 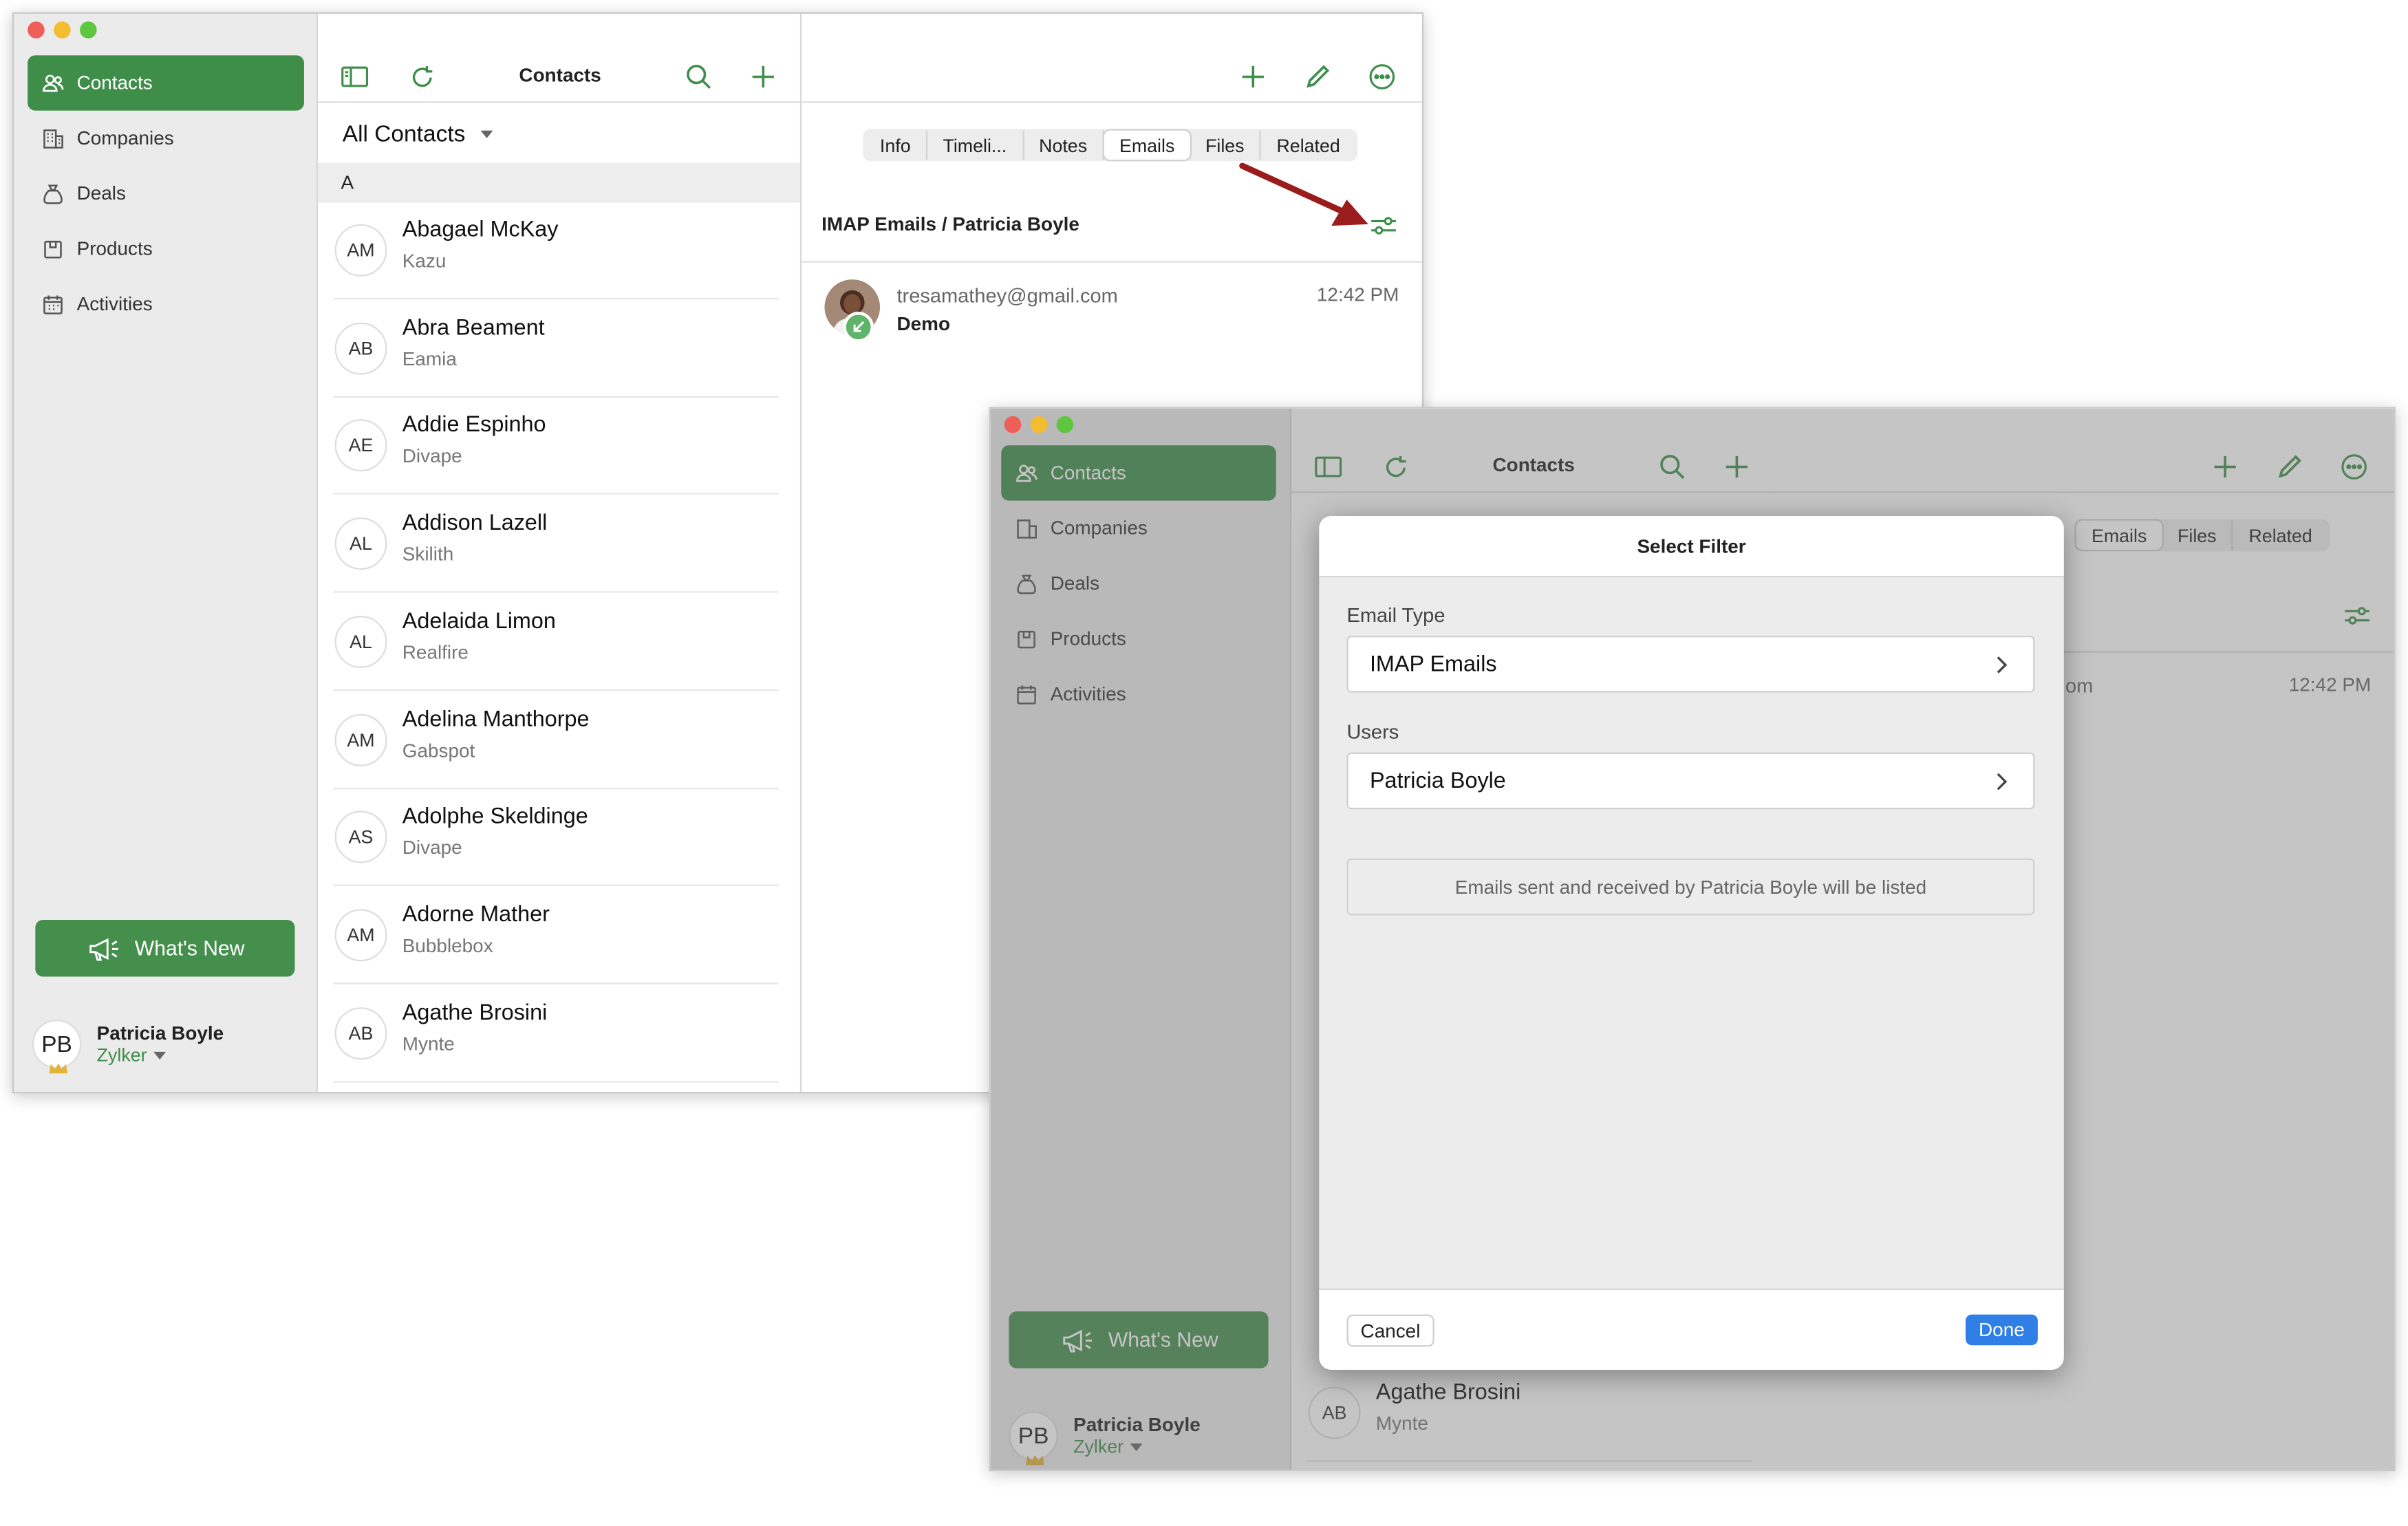 What do you see at coordinates (53, 194) in the screenshot?
I see `money-bag-icon` at bounding box center [53, 194].